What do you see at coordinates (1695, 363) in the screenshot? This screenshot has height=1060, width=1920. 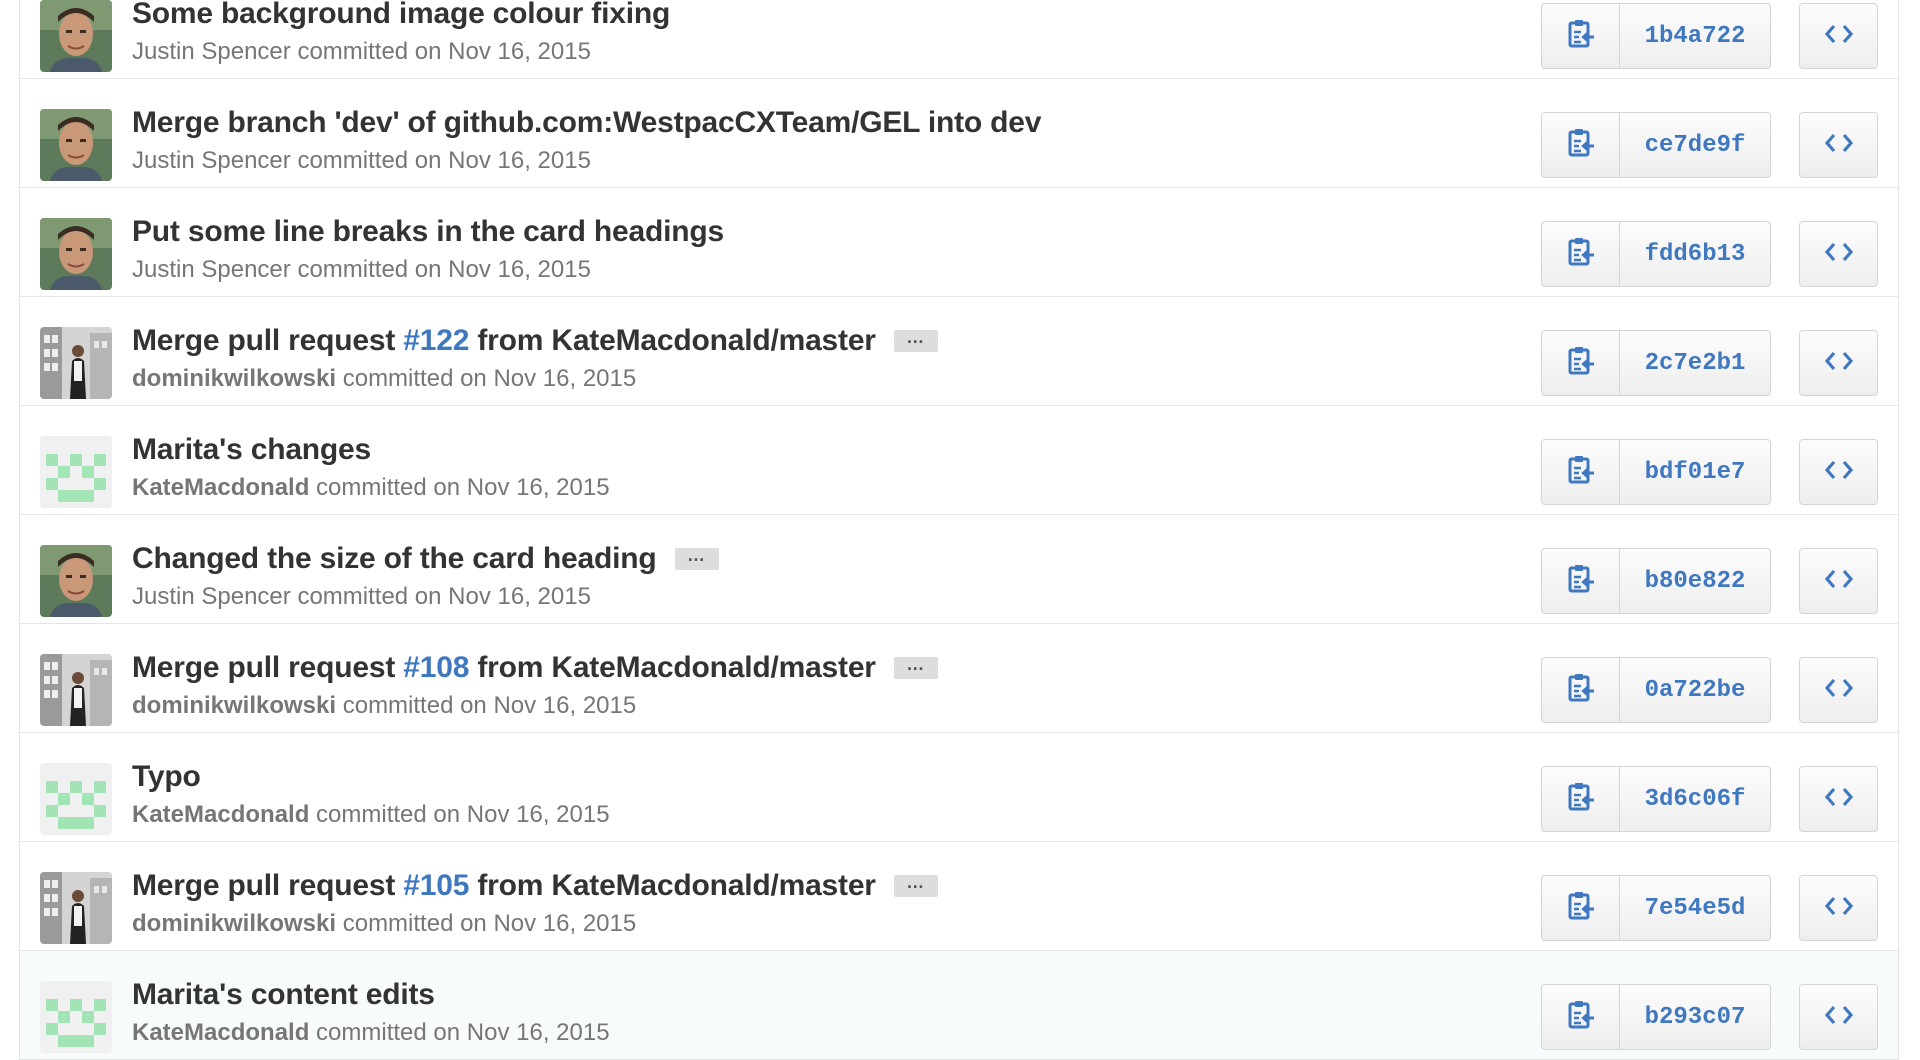 I see `commit-sha-link: 2c7e2b1` at bounding box center [1695, 363].